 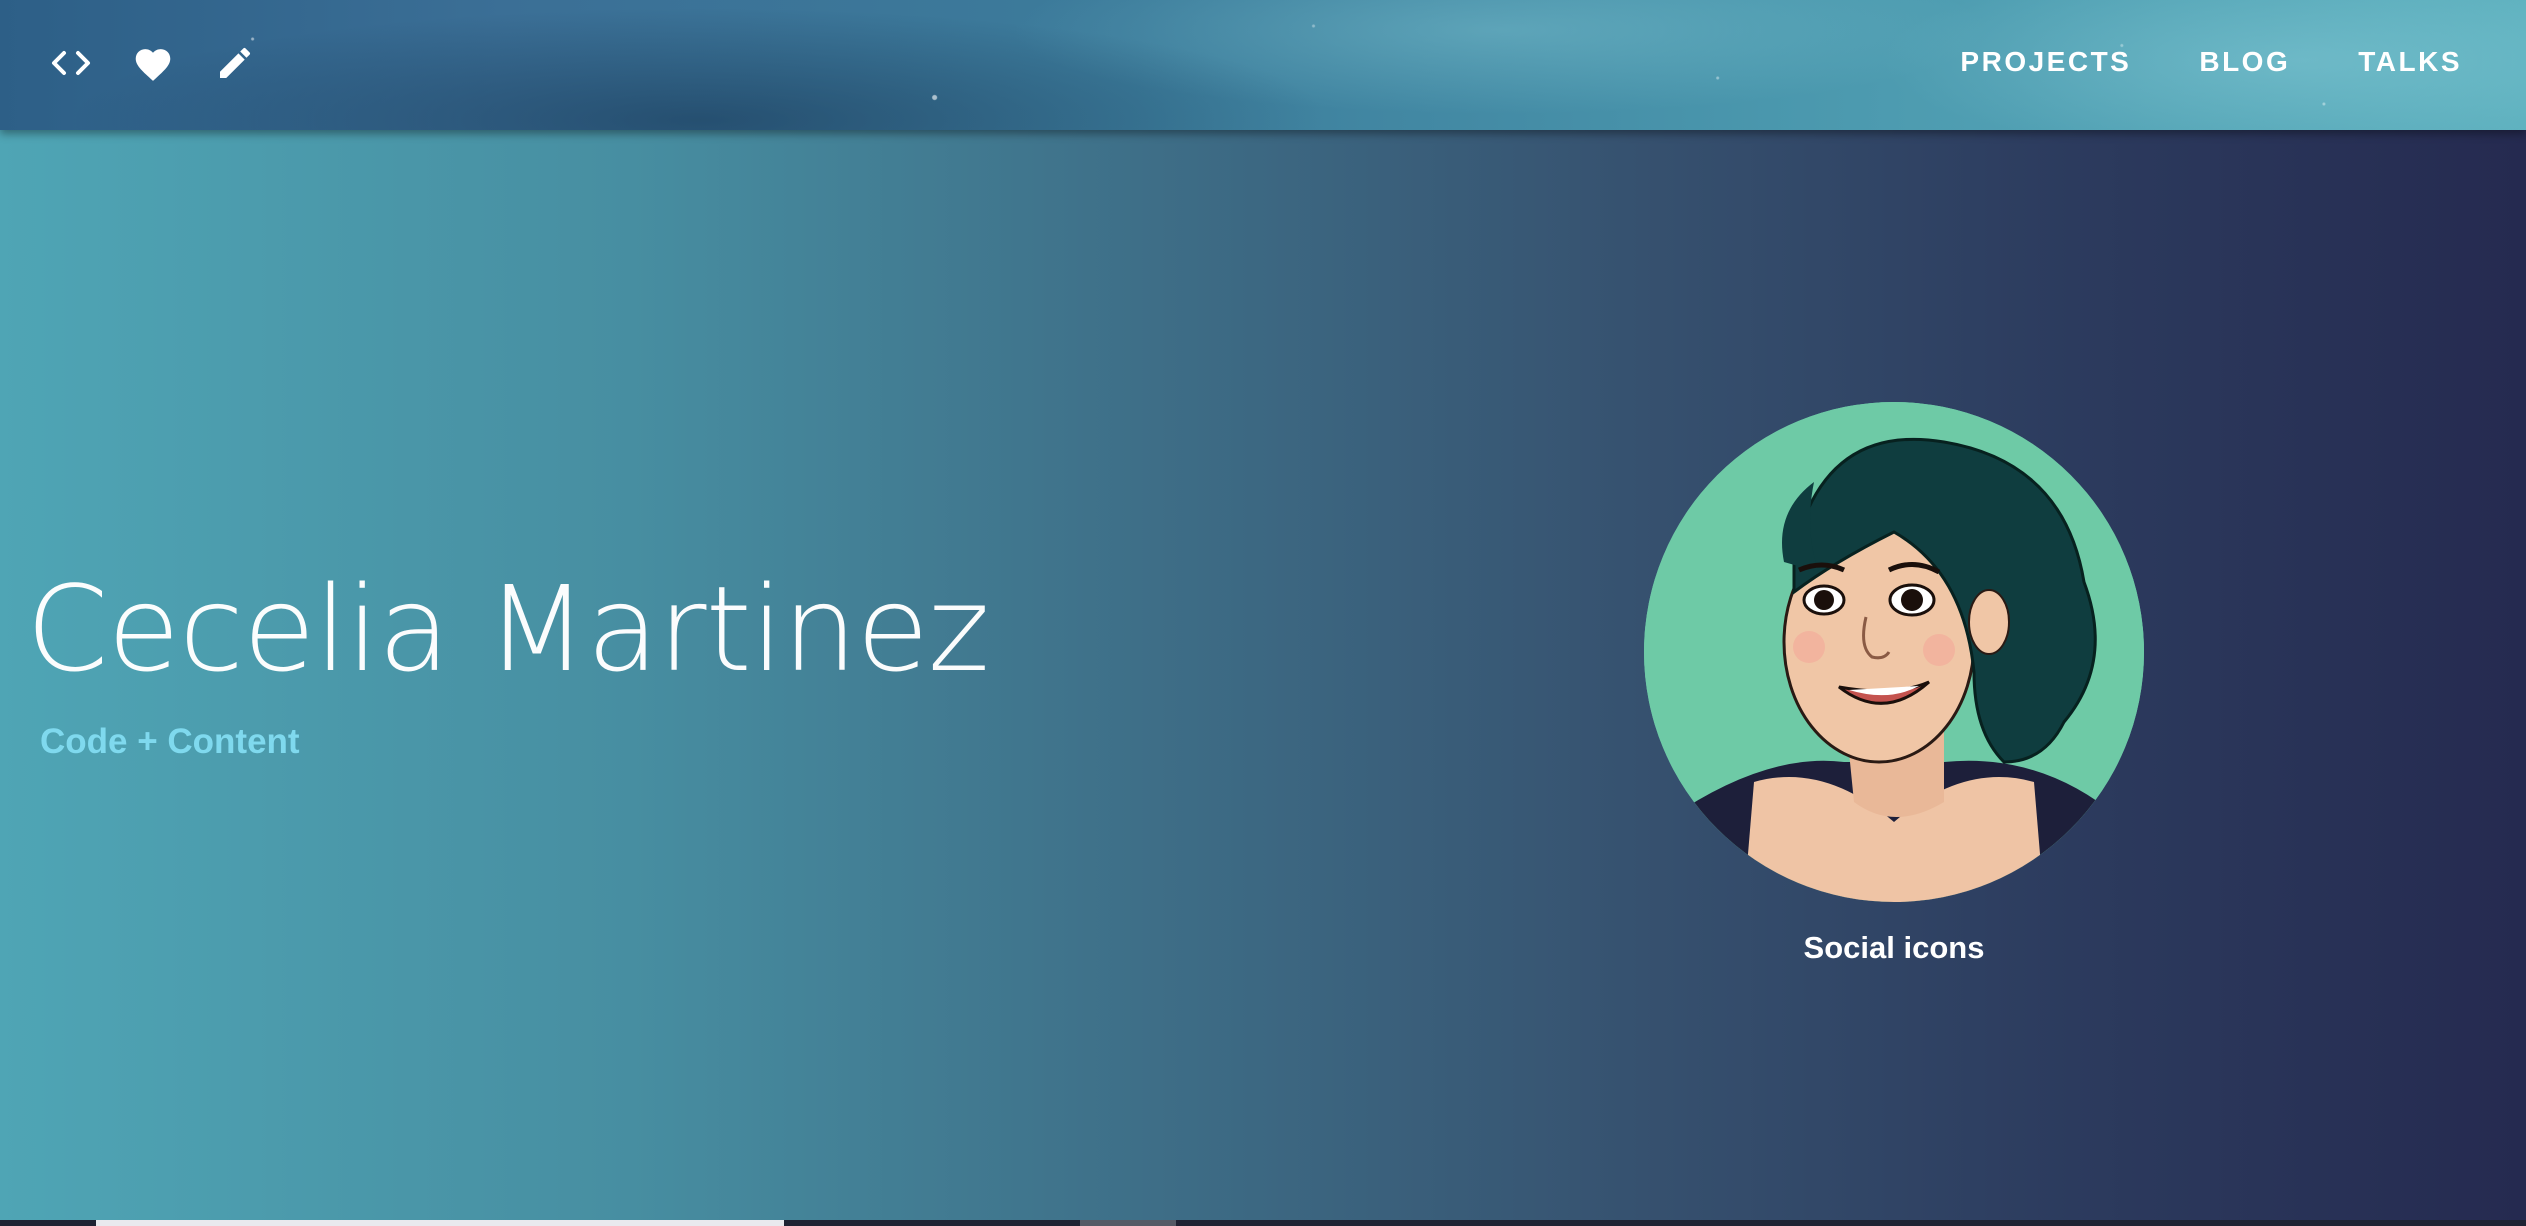 What do you see at coordinates (71, 63) in the screenshot?
I see `code-icon` at bounding box center [71, 63].